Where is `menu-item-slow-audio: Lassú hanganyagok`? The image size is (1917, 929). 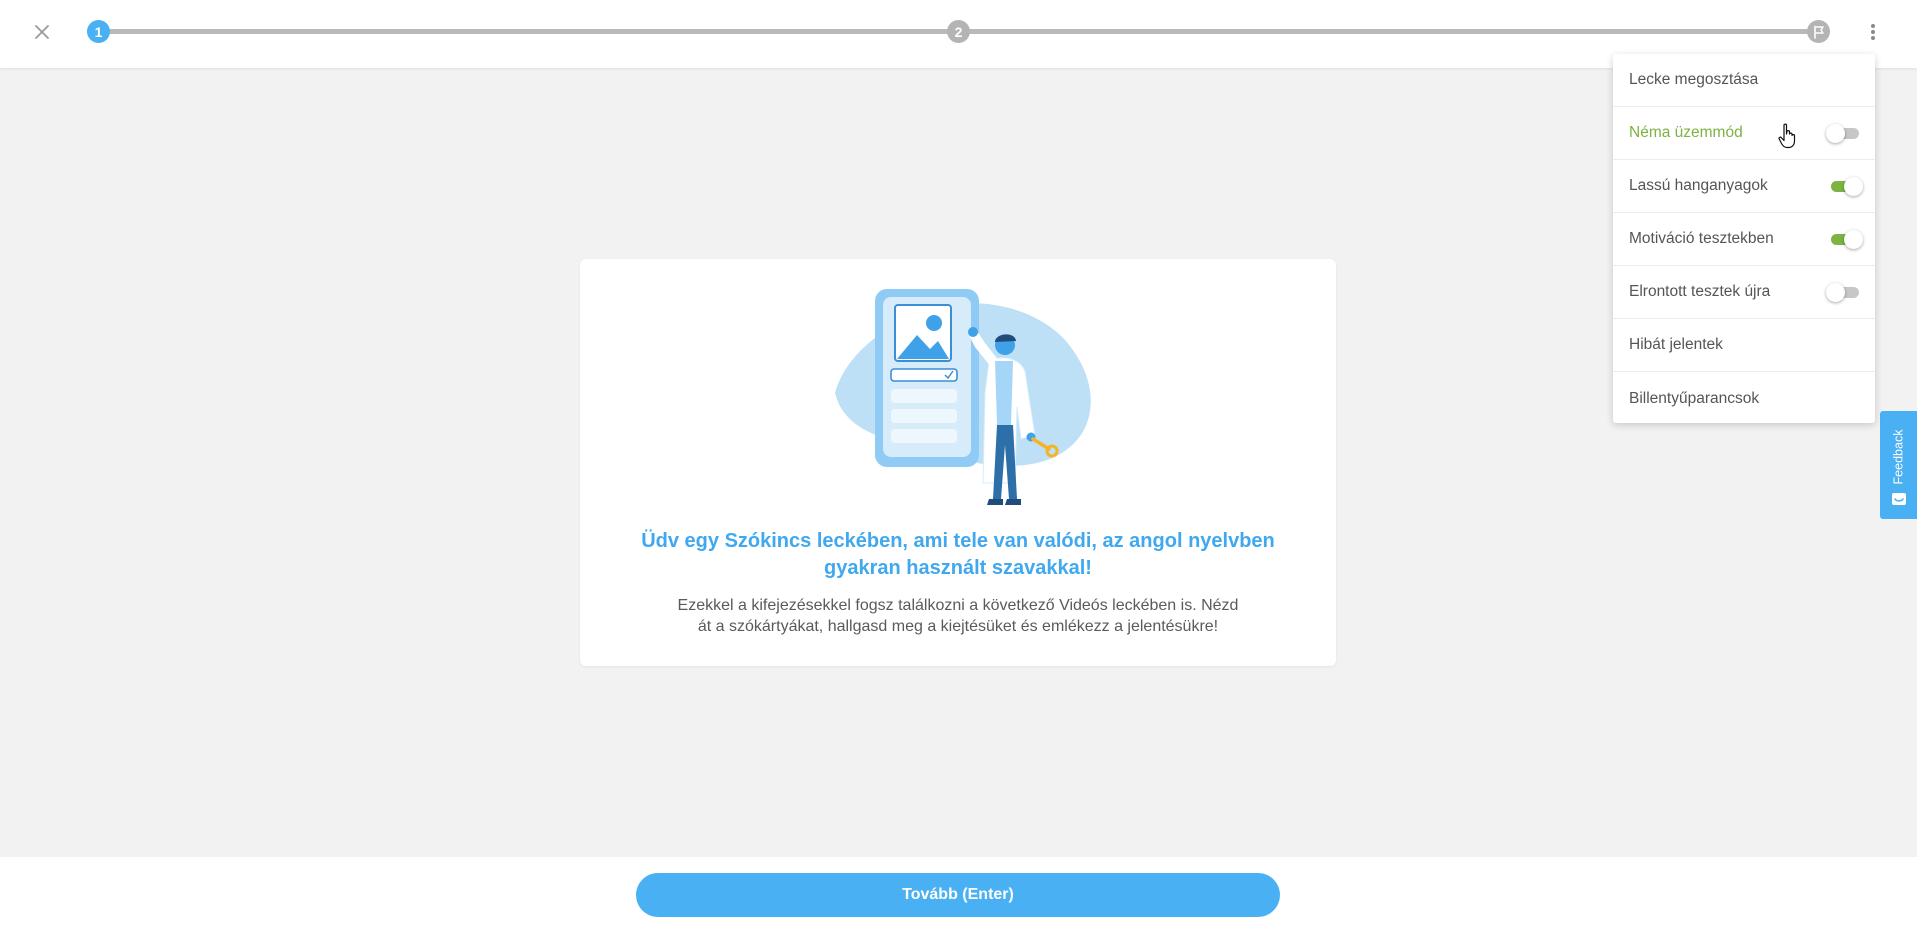
menu-item-slow-audio: Lassú hanganyagok is located at coordinates (1744, 186).